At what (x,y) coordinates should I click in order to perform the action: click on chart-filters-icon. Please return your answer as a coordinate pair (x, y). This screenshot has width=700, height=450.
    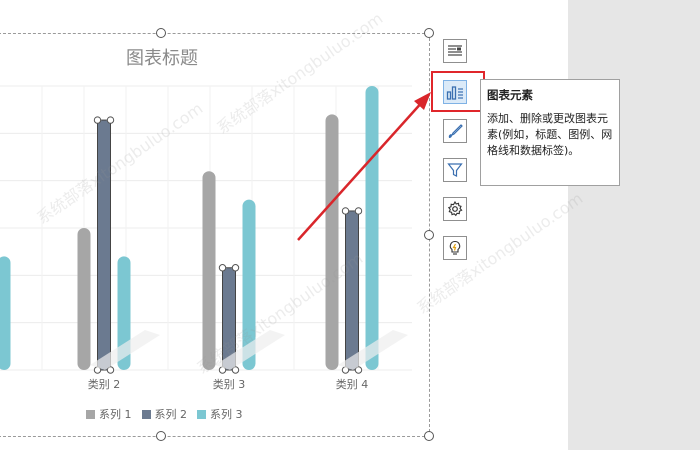
    Looking at the image, I should click on (455, 170).